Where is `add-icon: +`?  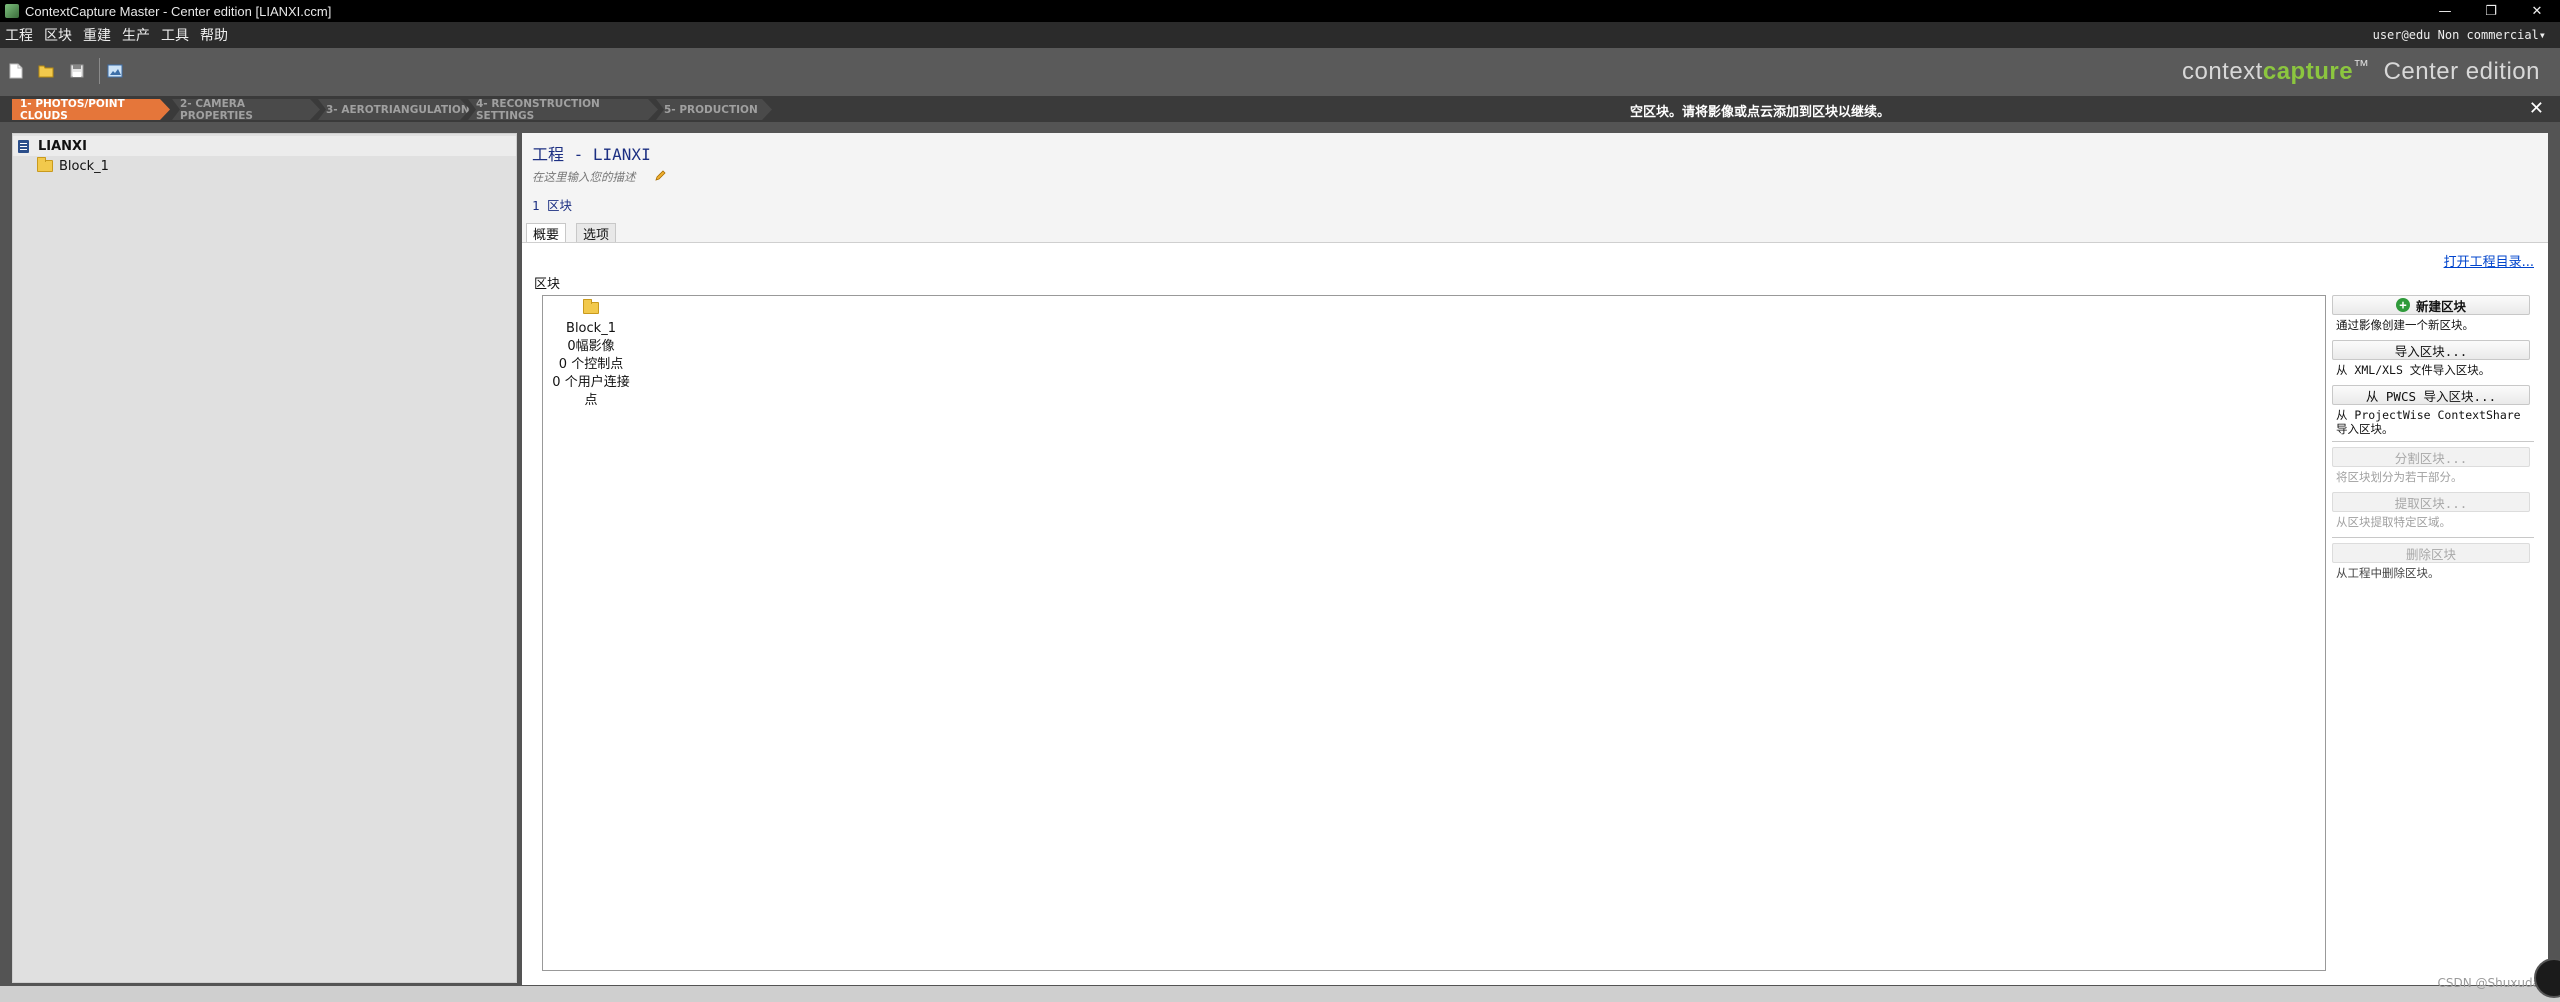 add-icon: + is located at coordinates (2402, 305).